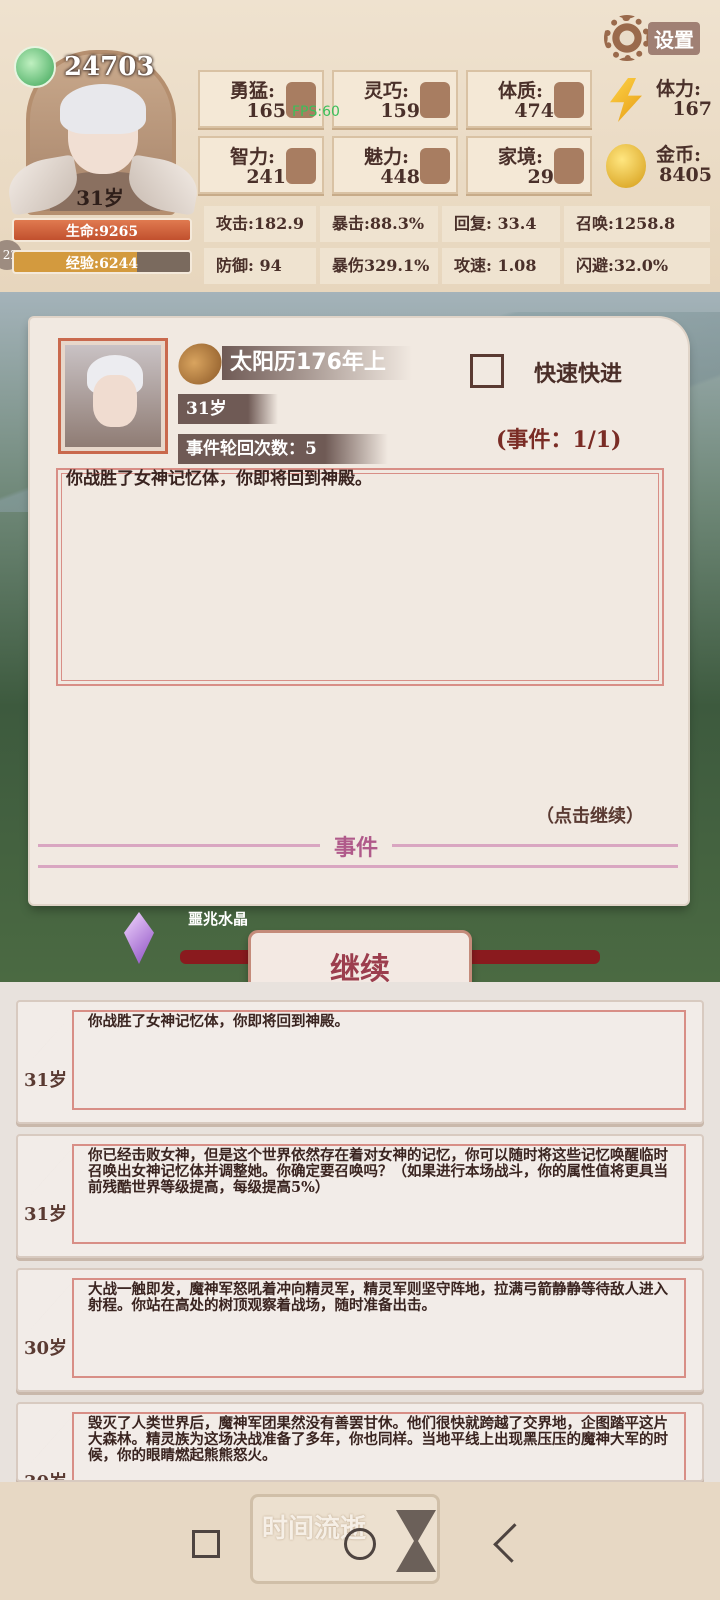 The width and height of the screenshot is (720, 1600). I want to click on fast-forward-checkbox, so click(487, 371).